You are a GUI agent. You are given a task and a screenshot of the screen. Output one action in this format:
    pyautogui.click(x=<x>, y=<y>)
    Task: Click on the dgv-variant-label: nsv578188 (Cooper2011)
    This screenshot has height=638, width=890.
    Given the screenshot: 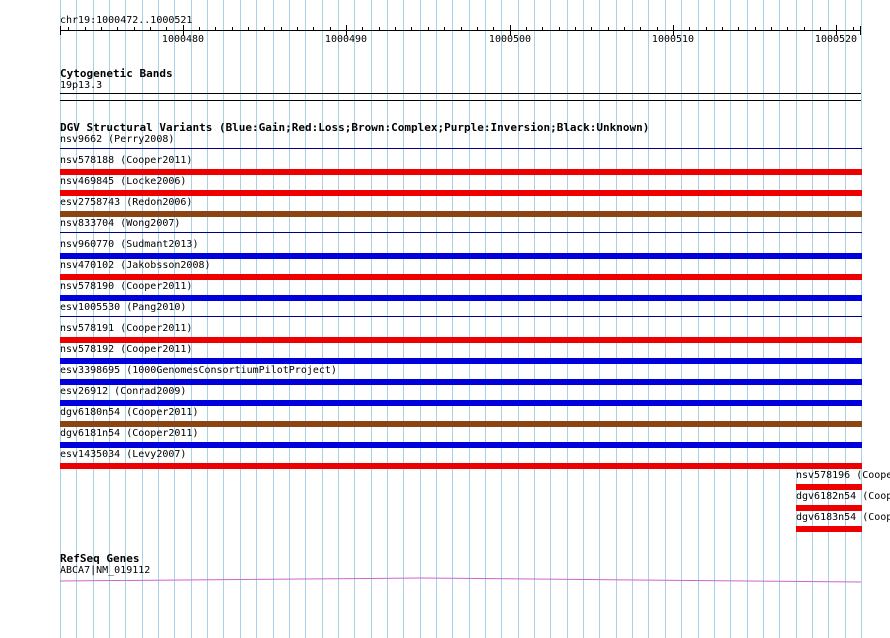 What is the action you would take?
    pyautogui.click(x=126, y=161)
    